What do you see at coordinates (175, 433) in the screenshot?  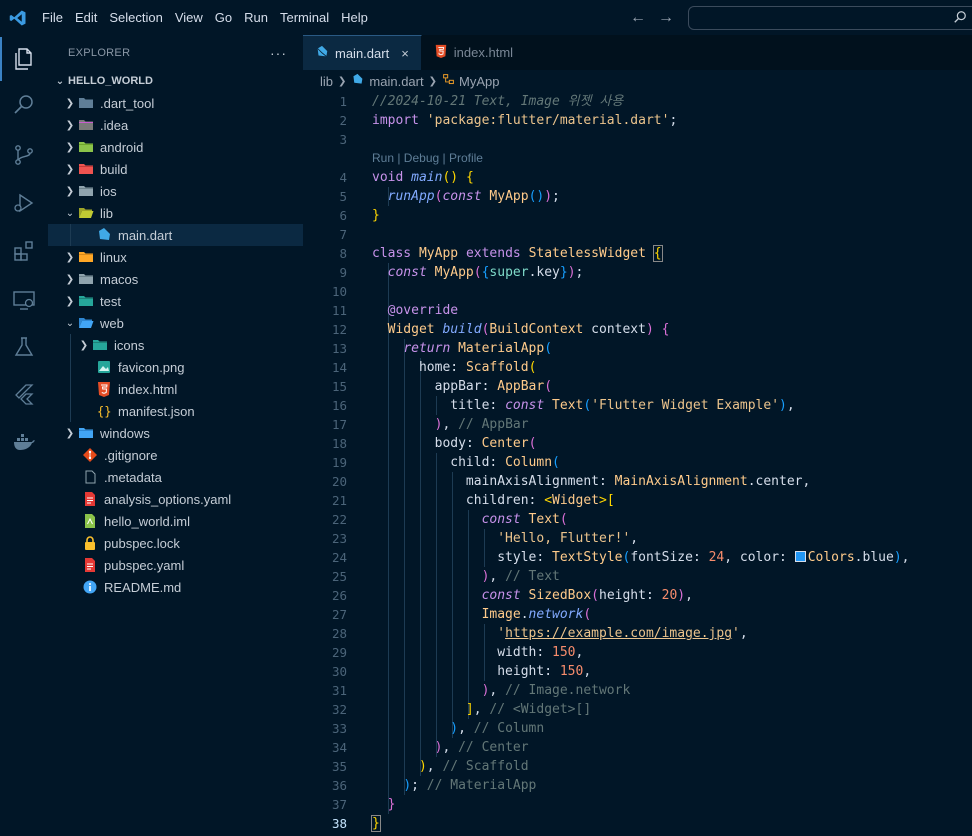 I see `tree-folder-windows: ❯ windows` at bounding box center [175, 433].